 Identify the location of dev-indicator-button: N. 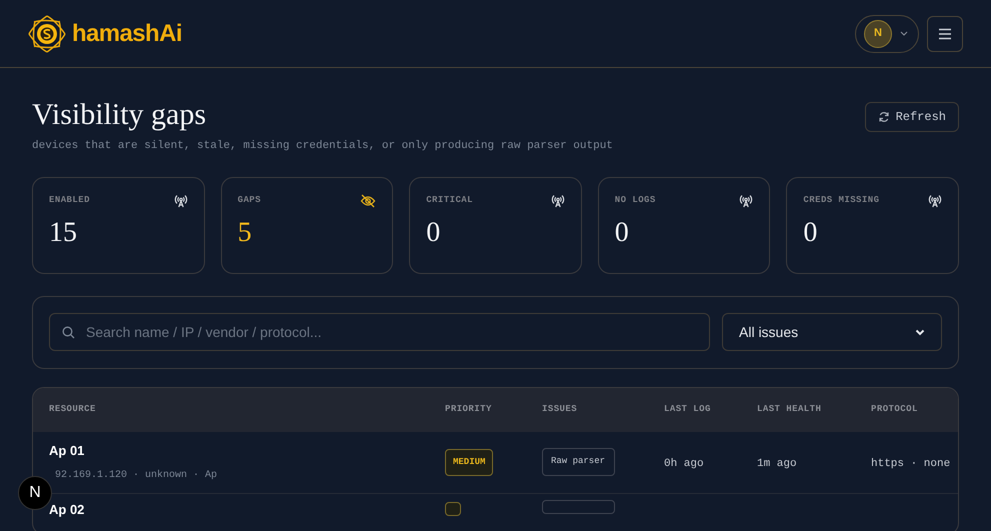
(35, 493).